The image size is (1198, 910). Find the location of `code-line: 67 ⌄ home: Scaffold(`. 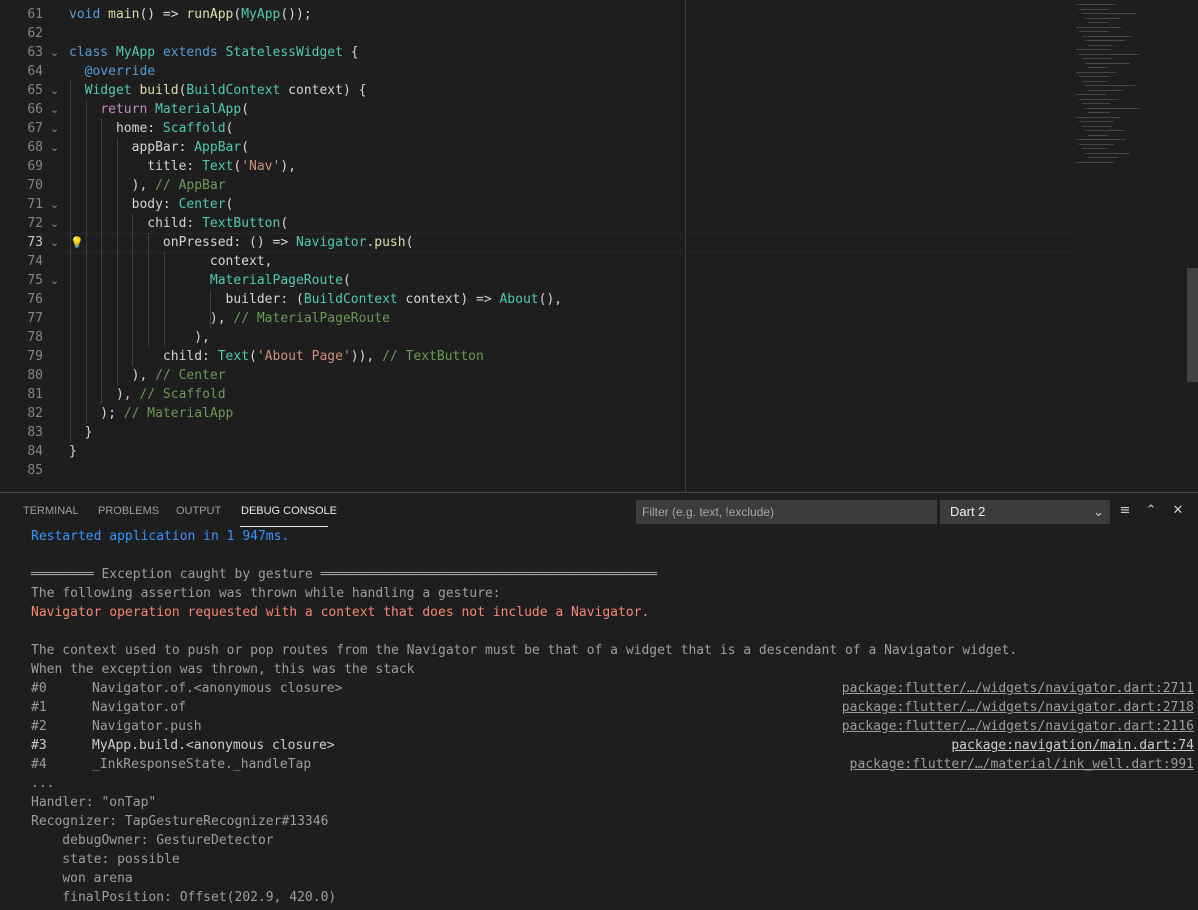

code-line: 67 ⌄ home: Scaffold( is located at coordinates (535, 128).